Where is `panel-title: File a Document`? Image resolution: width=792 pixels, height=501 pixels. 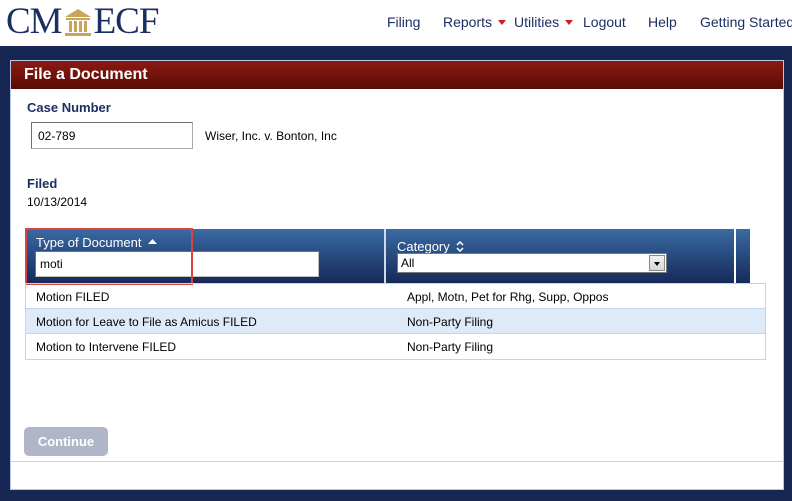 panel-title: File a Document is located at coordinates (397, 75).